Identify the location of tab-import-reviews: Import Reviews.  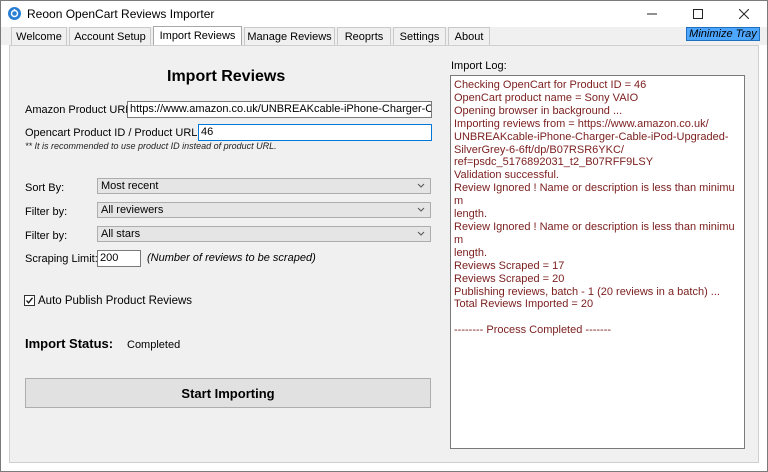
(197, 35).